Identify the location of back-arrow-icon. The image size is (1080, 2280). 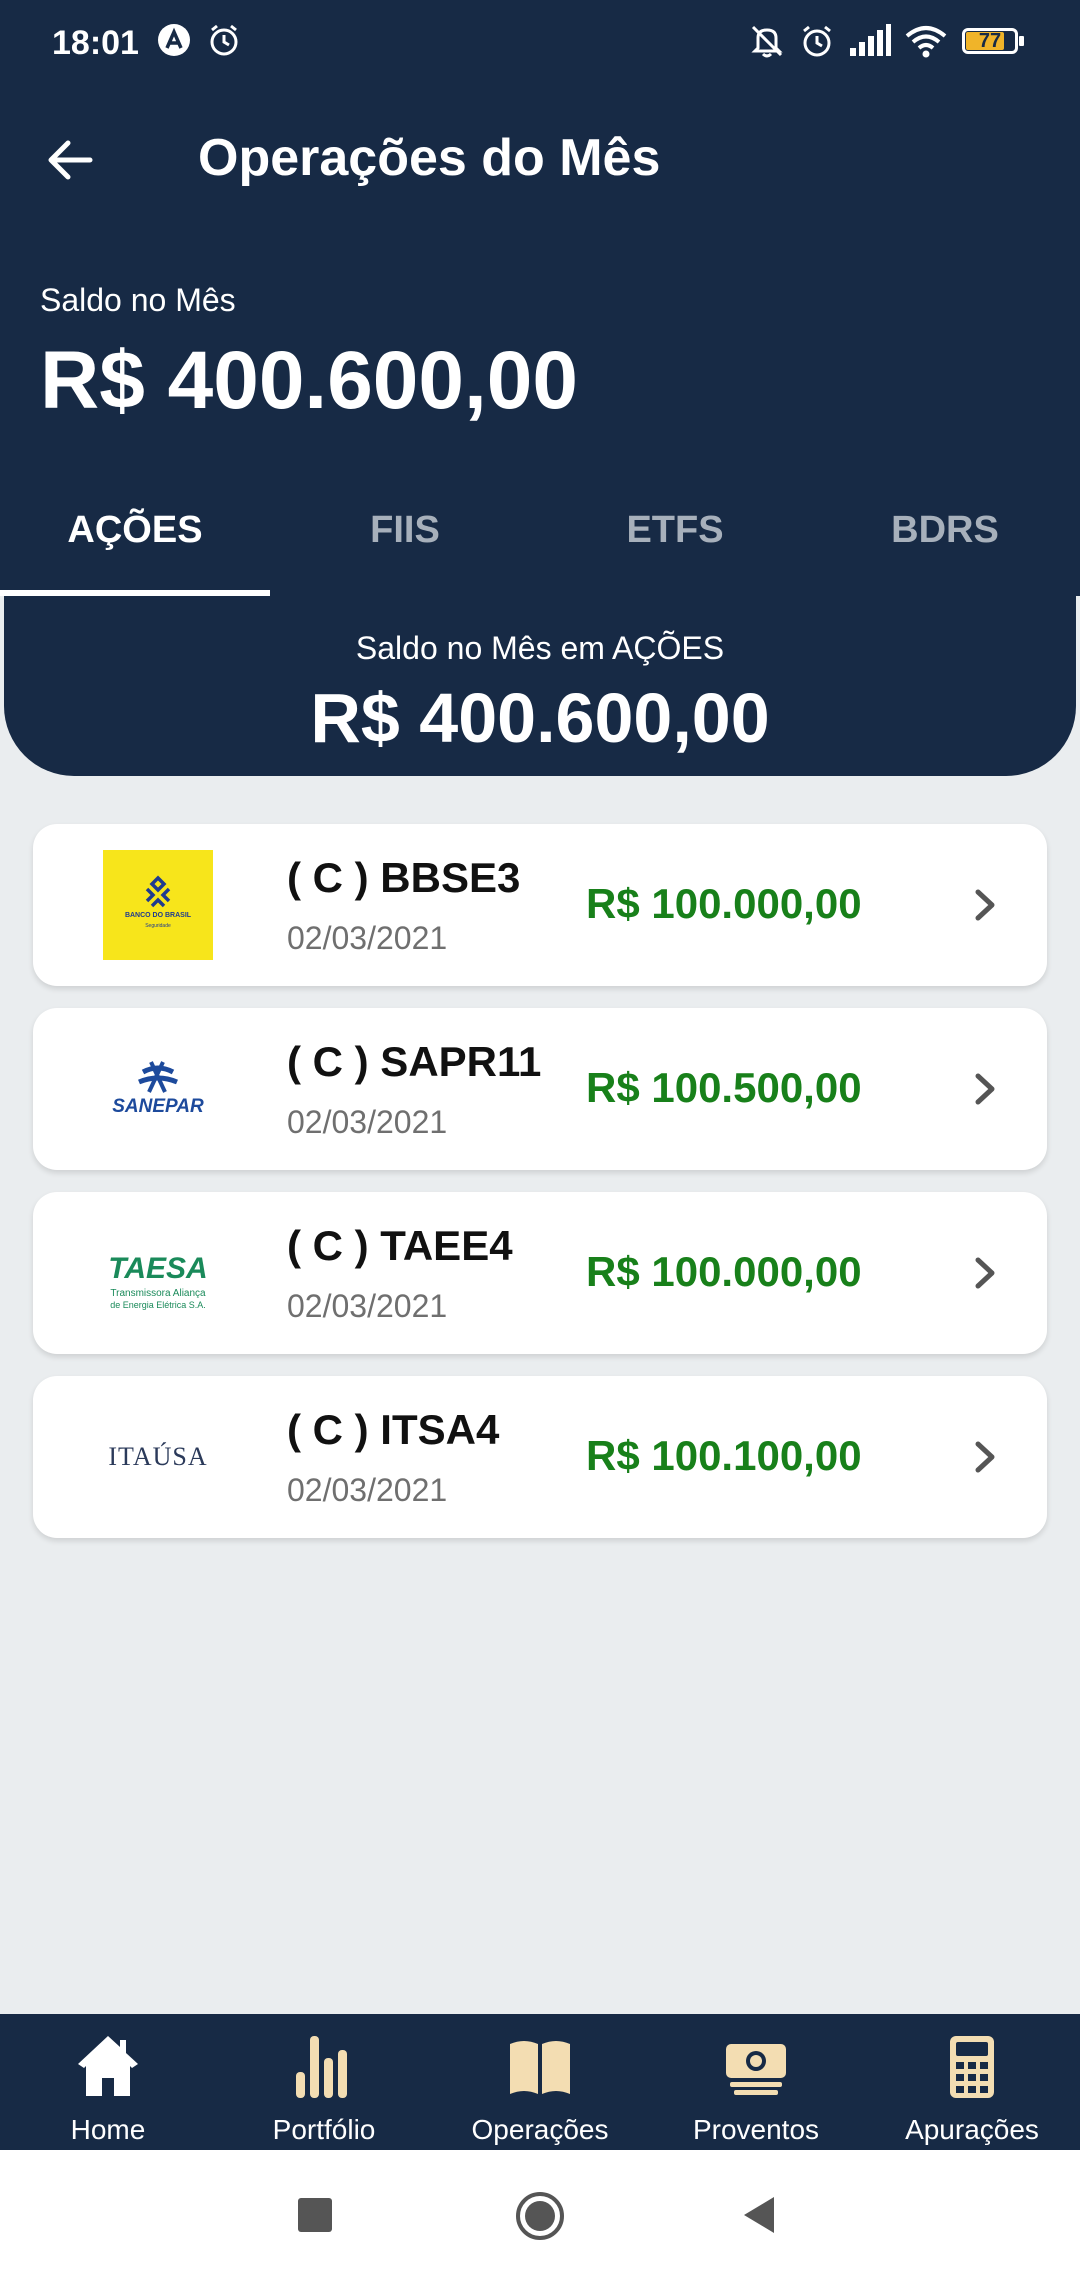
(72, 160).